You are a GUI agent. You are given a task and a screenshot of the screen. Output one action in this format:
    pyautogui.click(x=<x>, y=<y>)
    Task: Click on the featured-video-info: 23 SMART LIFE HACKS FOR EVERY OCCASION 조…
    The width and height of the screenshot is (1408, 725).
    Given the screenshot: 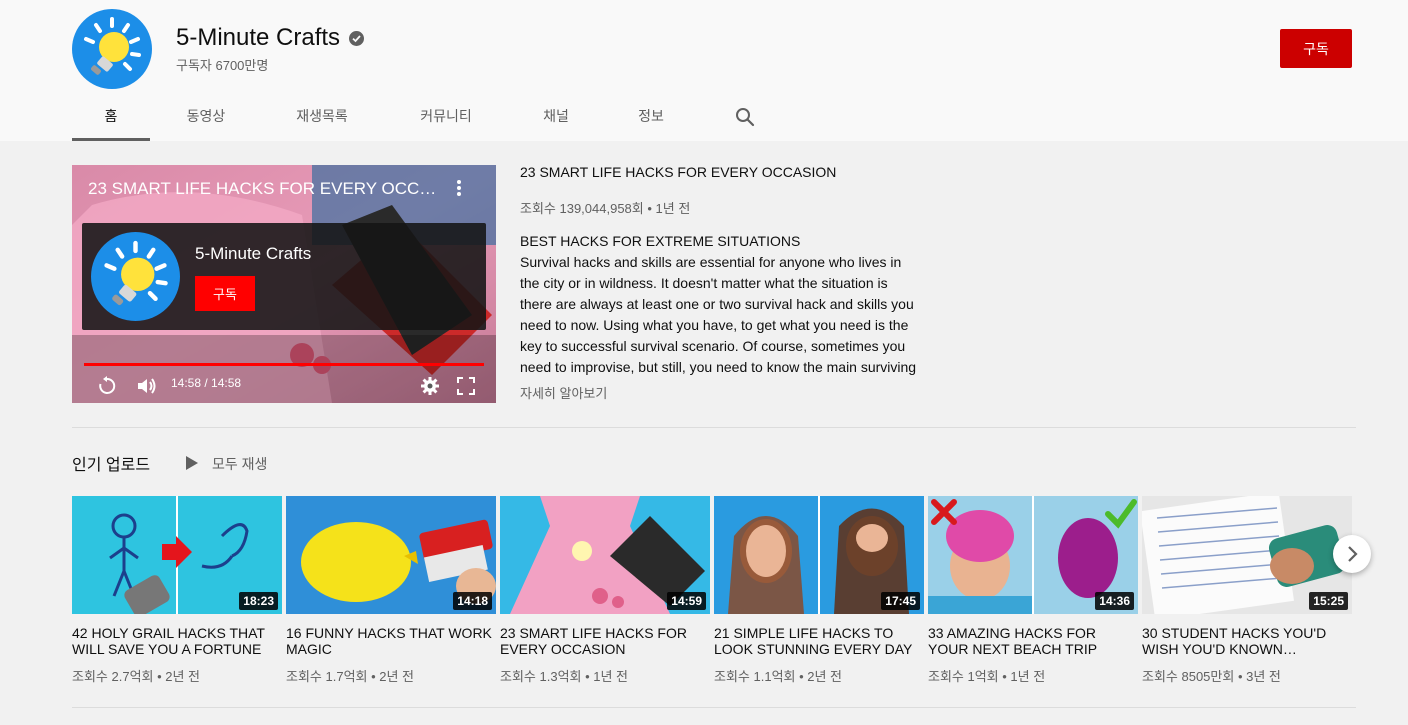 What is the action you would take?
    pyautogui.click(x=720, y=283)
    